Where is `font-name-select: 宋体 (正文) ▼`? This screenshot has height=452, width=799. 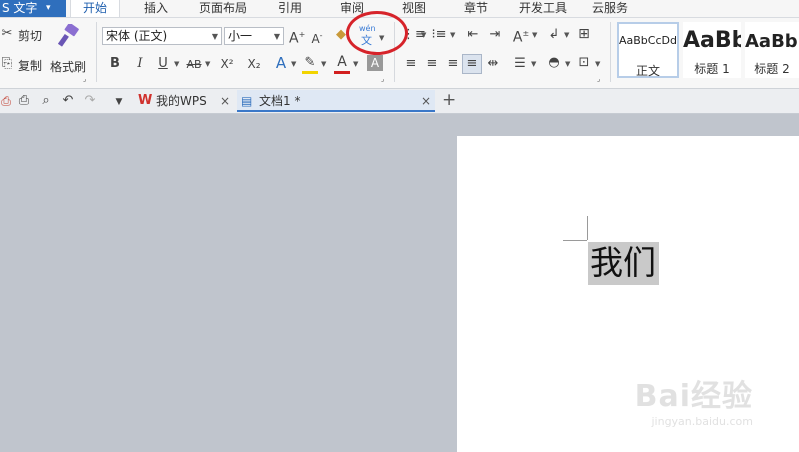 font-name-select: 宋体 (正文) ▼ is located at coordinates (162, 36).